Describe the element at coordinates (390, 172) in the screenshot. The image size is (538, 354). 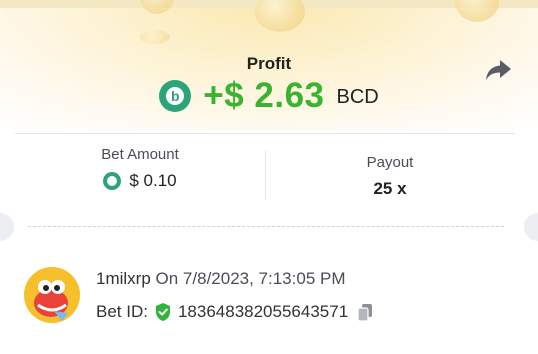
I see `payout-block: Payout 25 x` at that location.